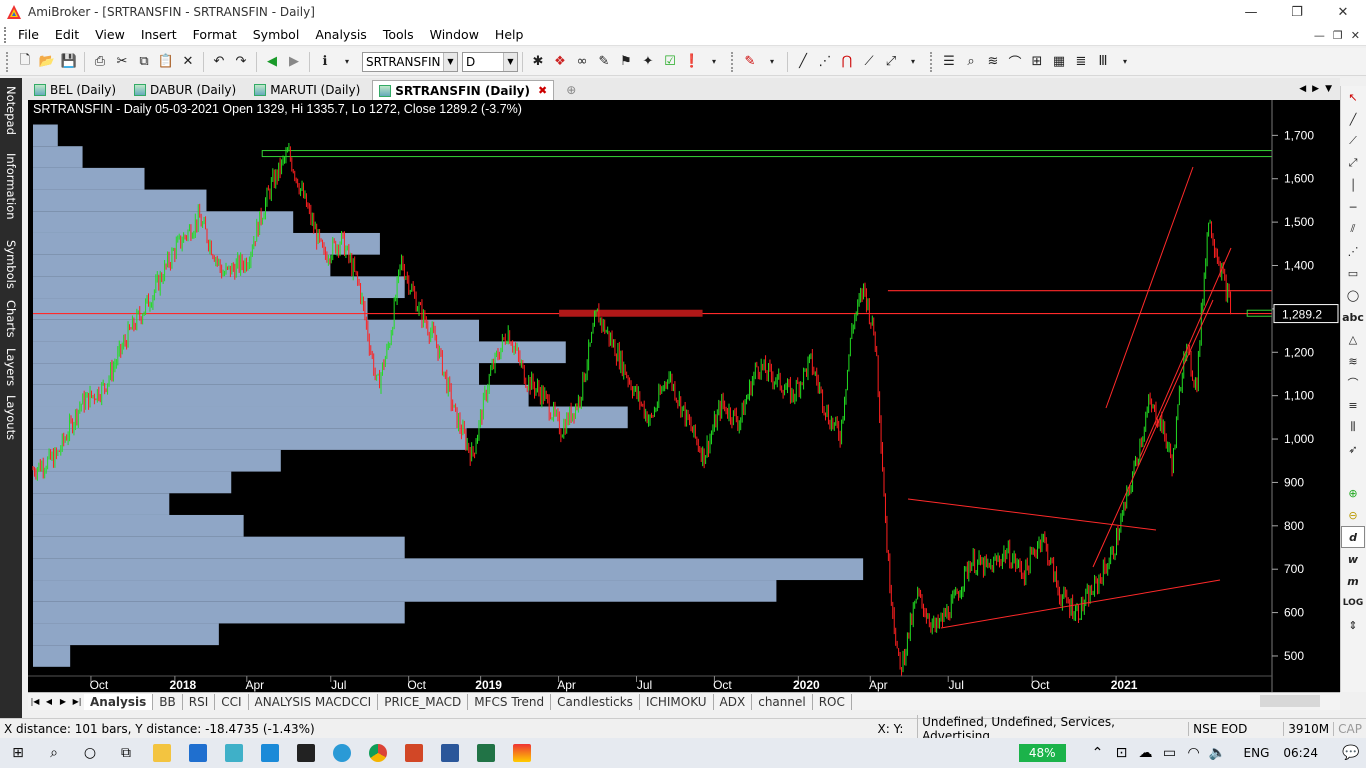 The height and width of the screenshot is (768, 1366). What do you see at coordinates (219, 62) in the screenshot?
I see `undo-icon: ↶` at bounding box center [219, 62].